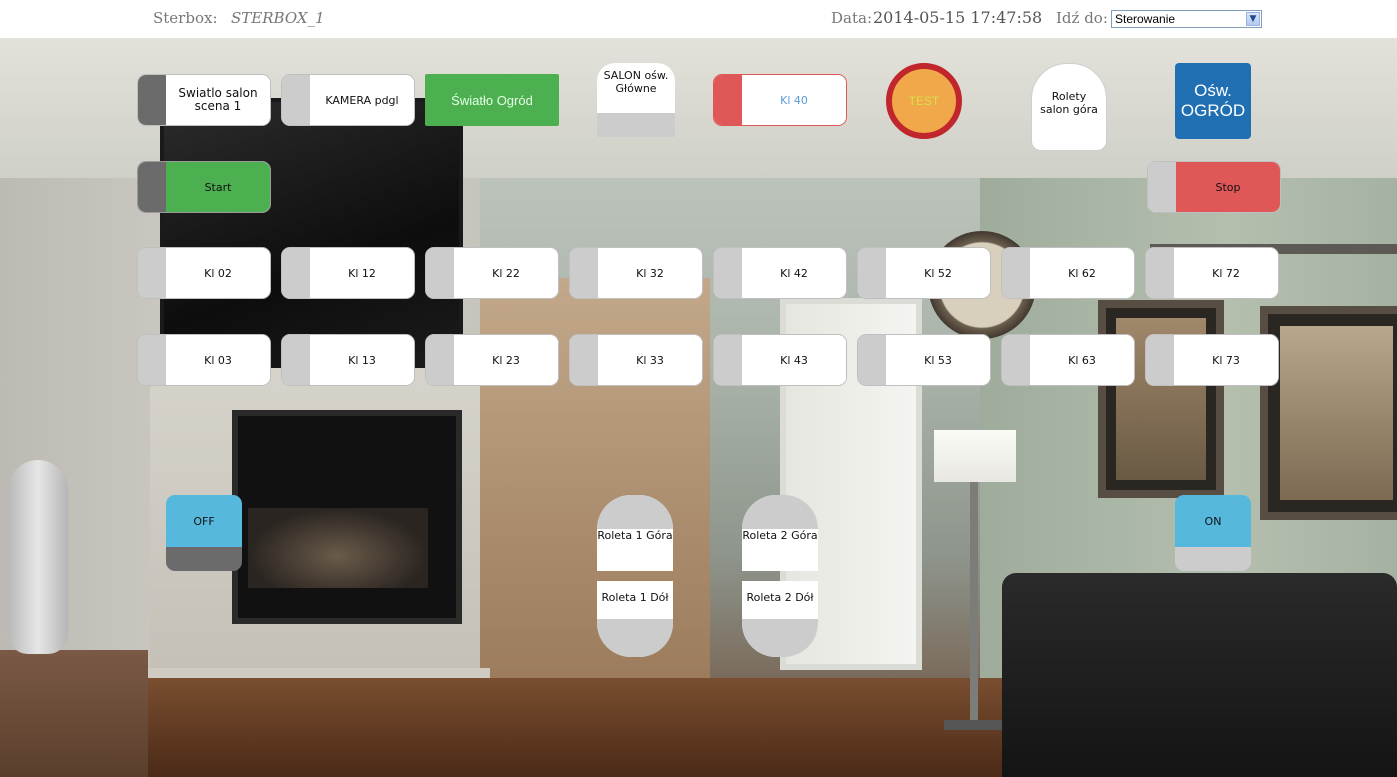  What do you see at coordinates (362, 273) in the screenshot?
I see `kl-button-label: Kl 12` at bounding box center [362, 273].